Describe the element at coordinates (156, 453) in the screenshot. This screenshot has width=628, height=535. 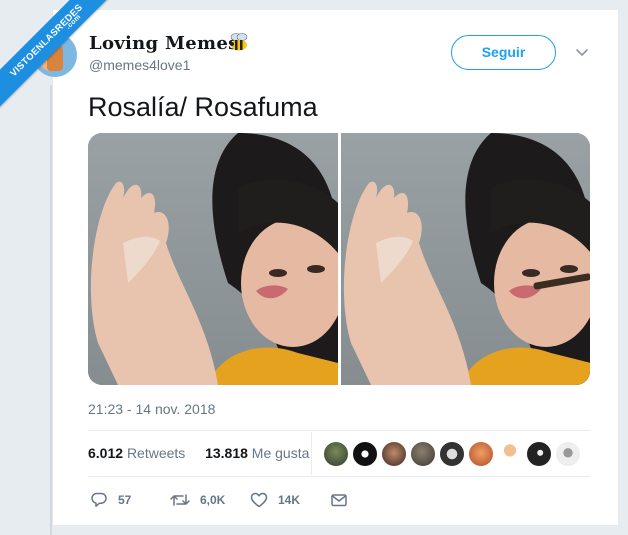
I see `retweets-label: Retweets` at that location.